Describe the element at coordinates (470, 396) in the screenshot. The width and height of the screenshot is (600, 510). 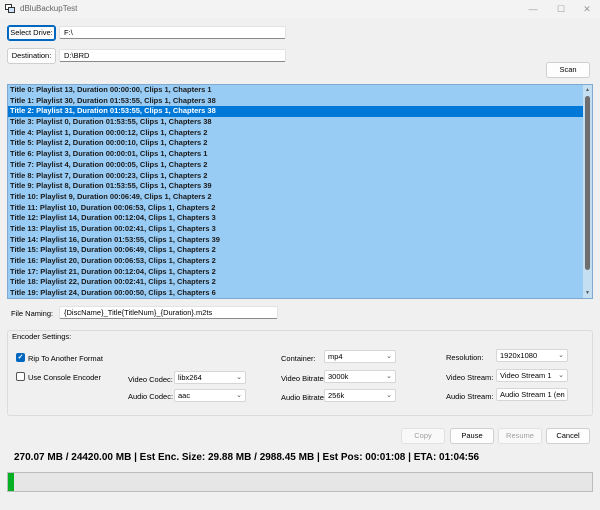
I see `audio-stream-label: Audio Stream:` at that location.